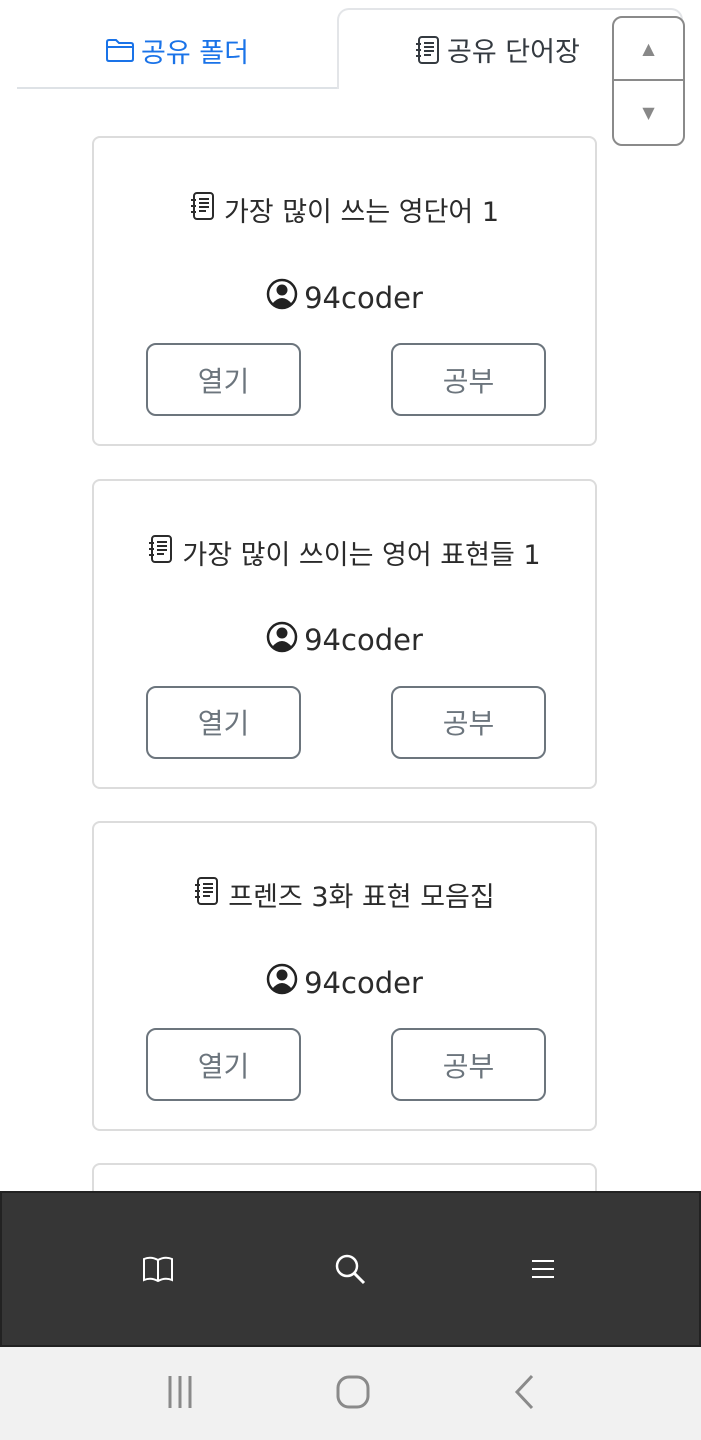  Describe the element at coordinates (361, 897) in the screenshot. I see `card-title: 프렌즈 3화 표현 모음집` at that location.